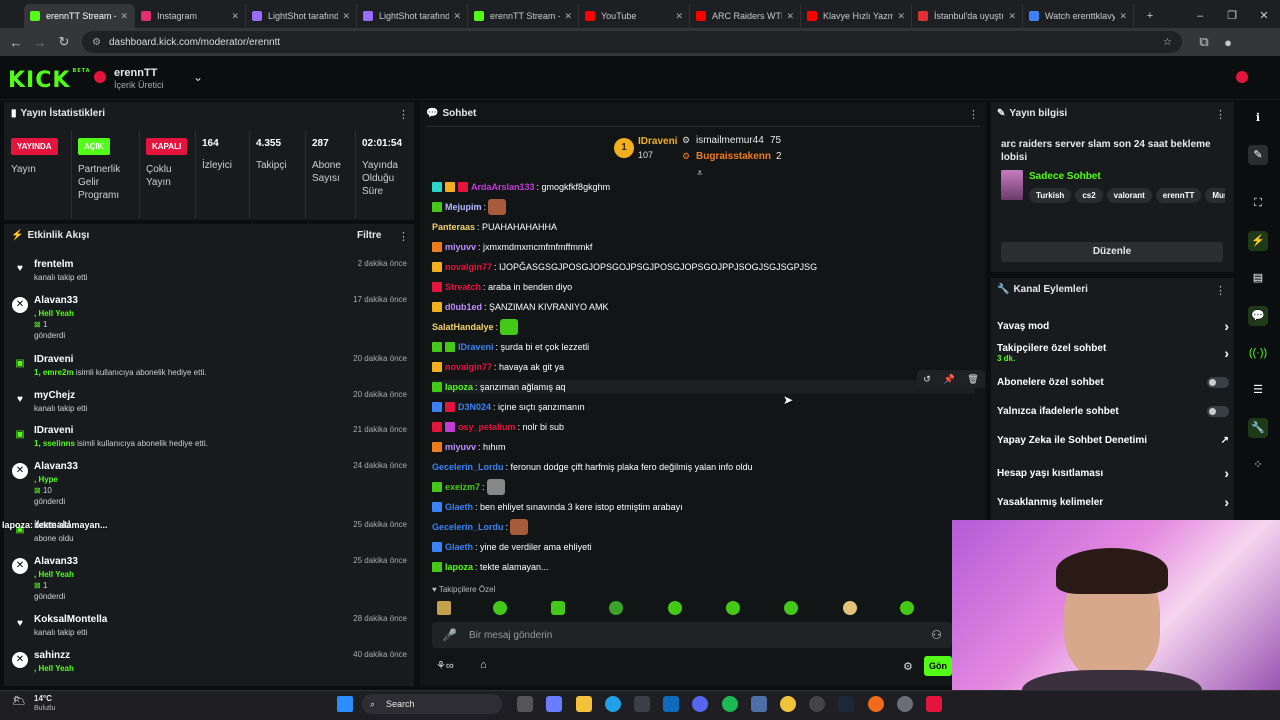 This screenshot has width=1280, height=720. I want to click on expand-icon: ⛶, so click(1258, 203).